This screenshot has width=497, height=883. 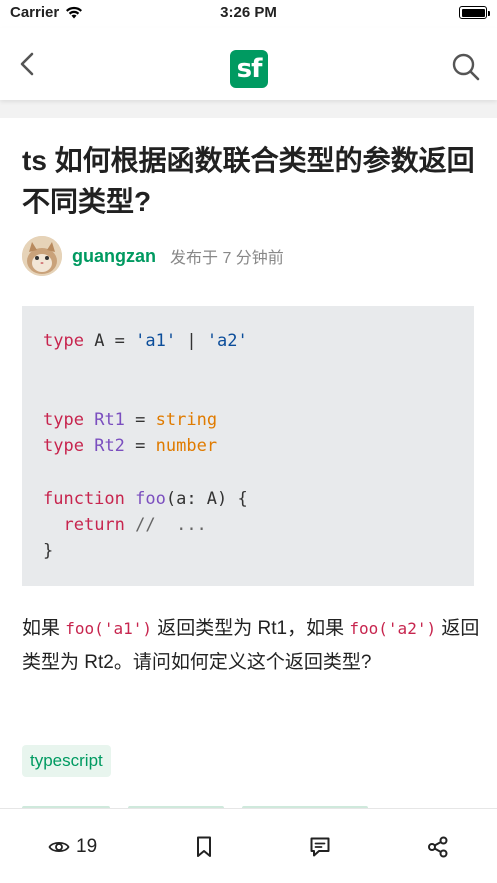 I want to click on author-name: guangzan, so click(x=114, y=256).